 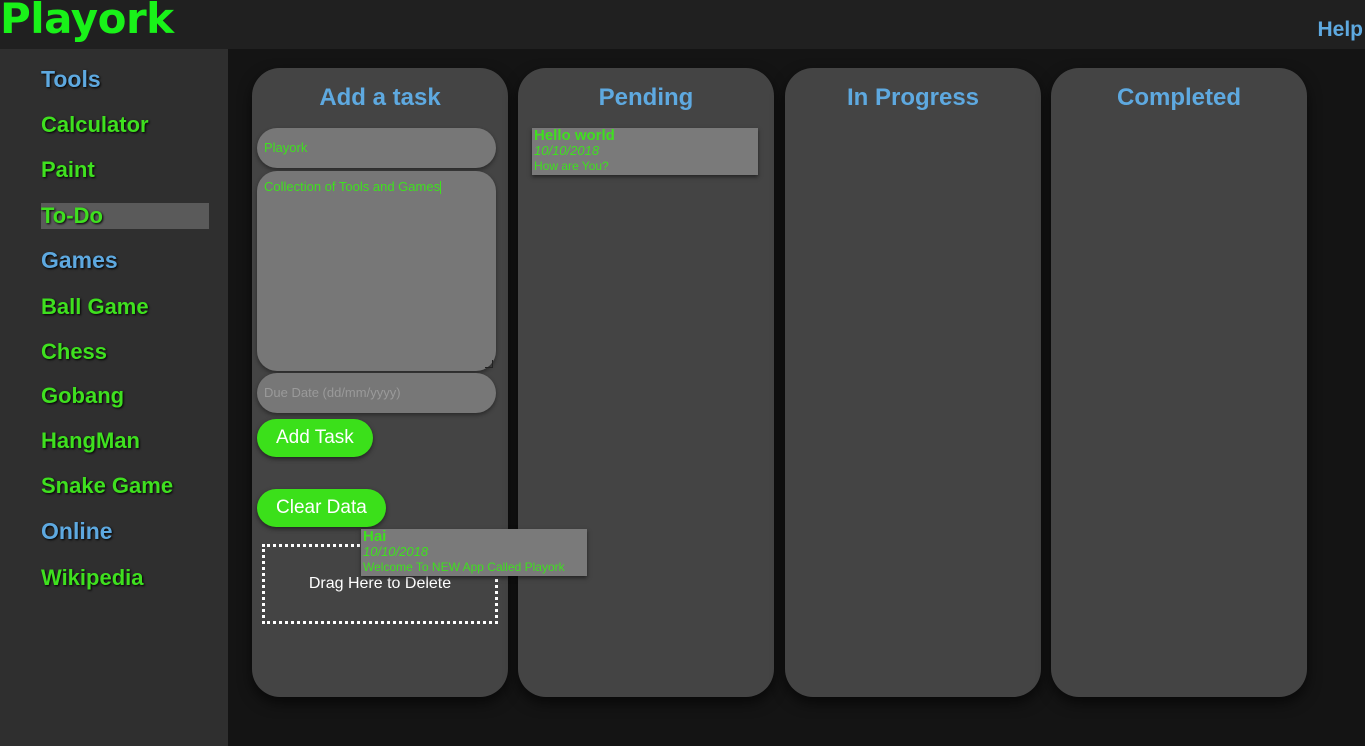 I want to click on task-card: Hello world 10/10/2018 How are You?, so click(x=645, y=151).